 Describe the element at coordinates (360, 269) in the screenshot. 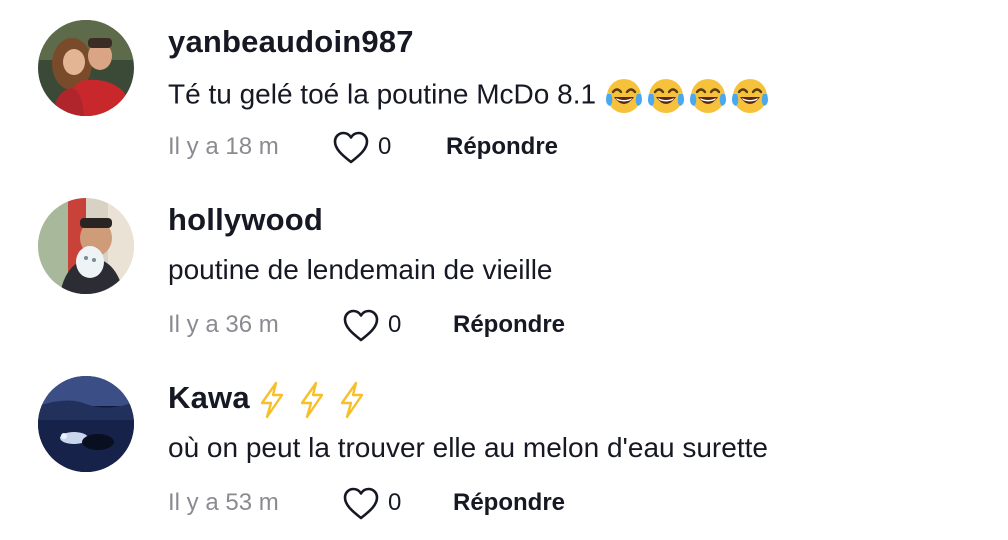

I see `comment-text: poutine de lendemain de vieille` at that location.